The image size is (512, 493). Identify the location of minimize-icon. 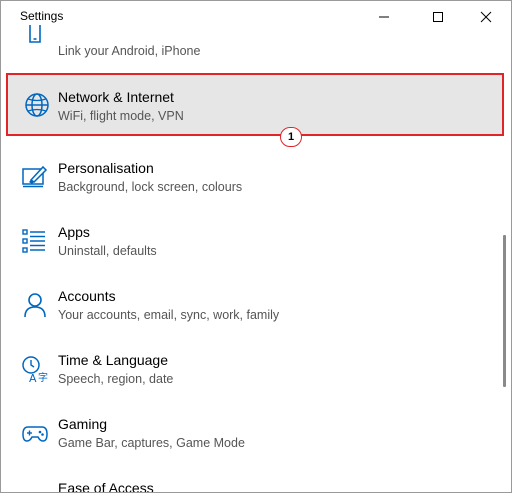
(384, 17).